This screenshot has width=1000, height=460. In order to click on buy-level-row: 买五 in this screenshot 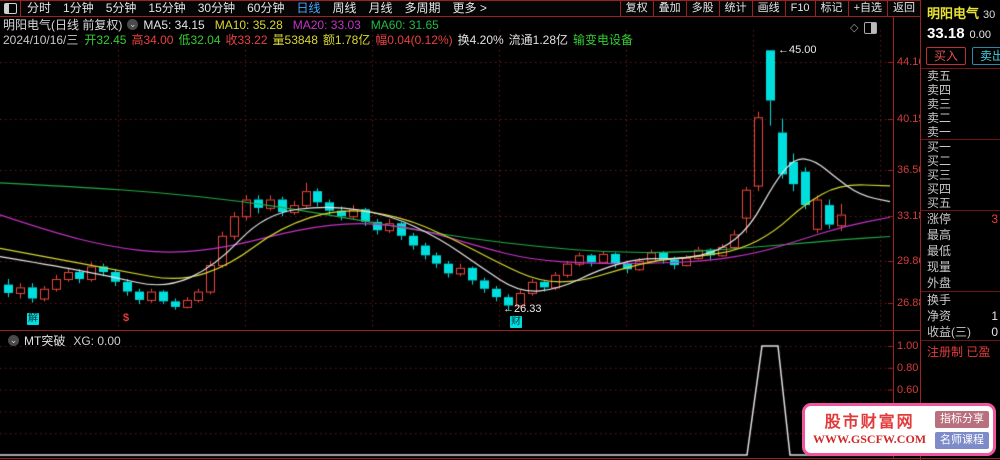, I will do `click(960, 203)`.